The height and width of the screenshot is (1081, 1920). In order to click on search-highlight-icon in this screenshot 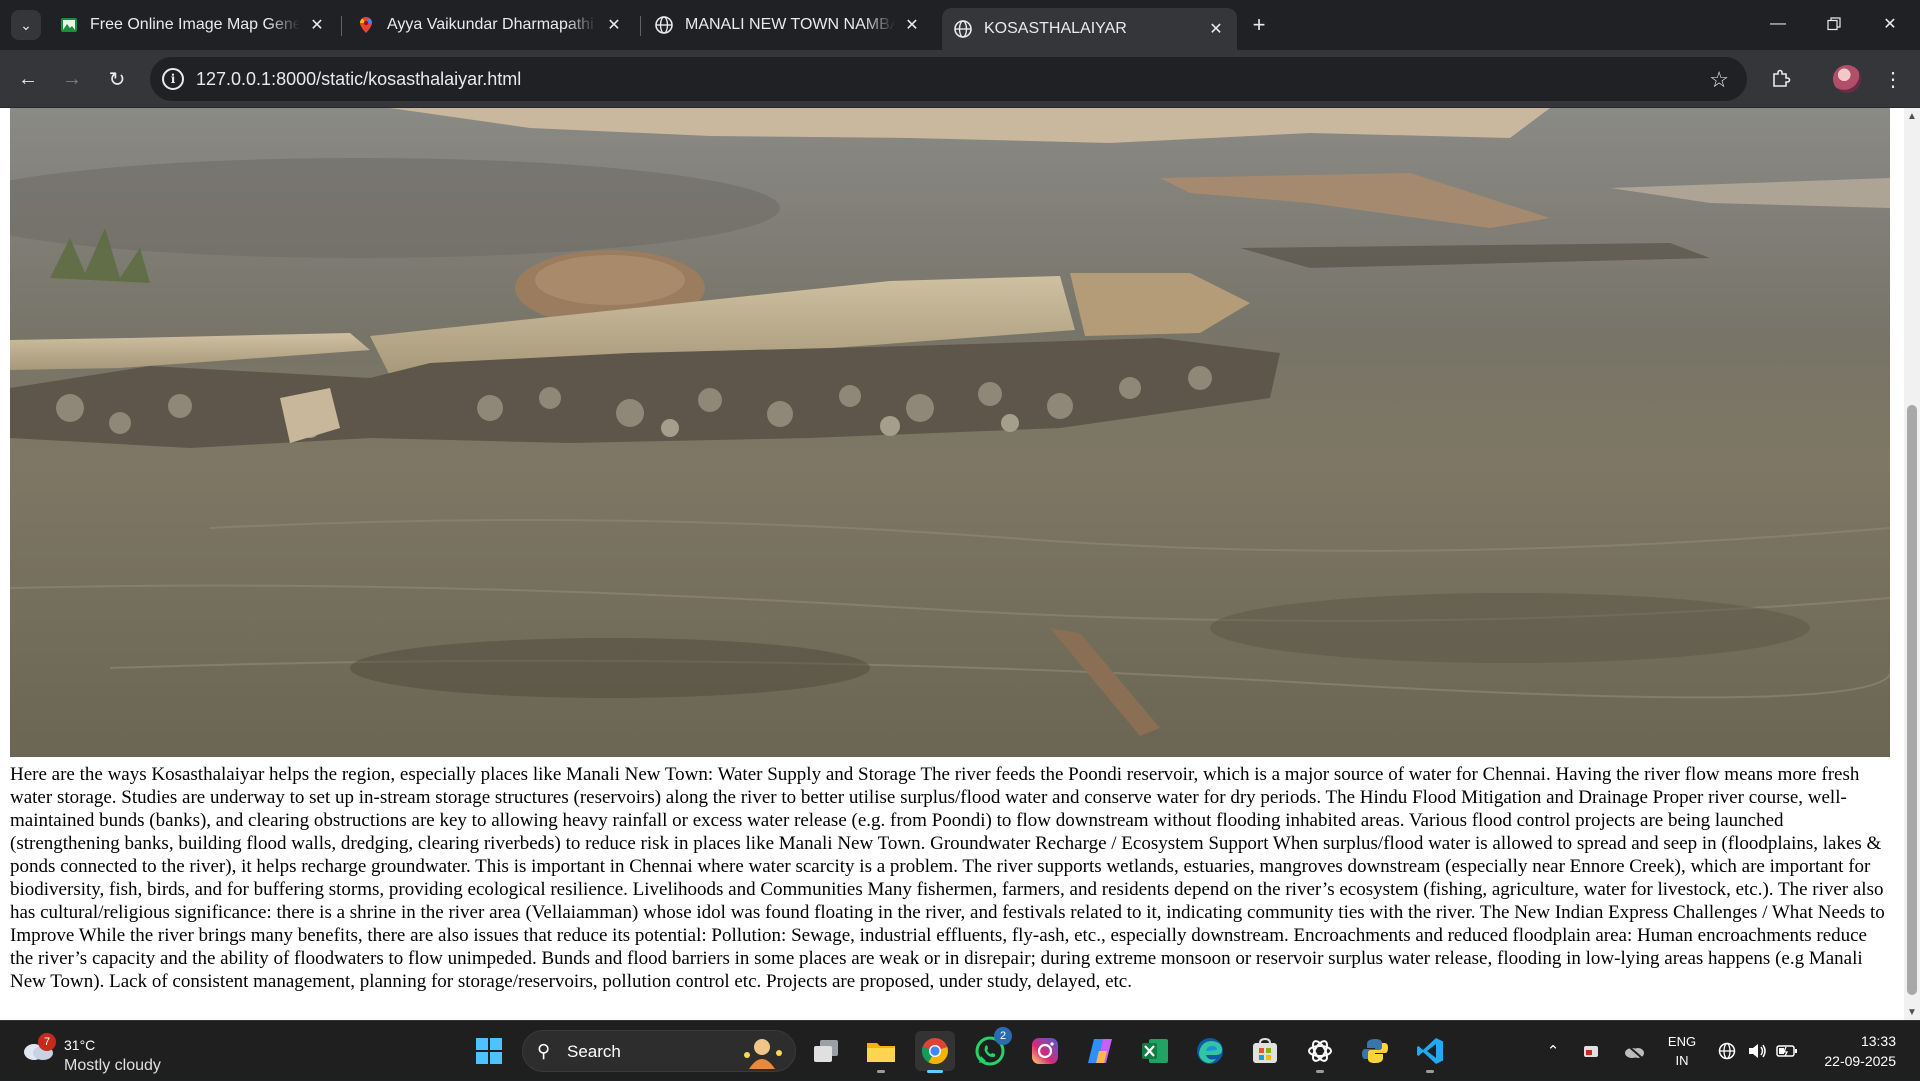, I will do `click(763, 1054)`.